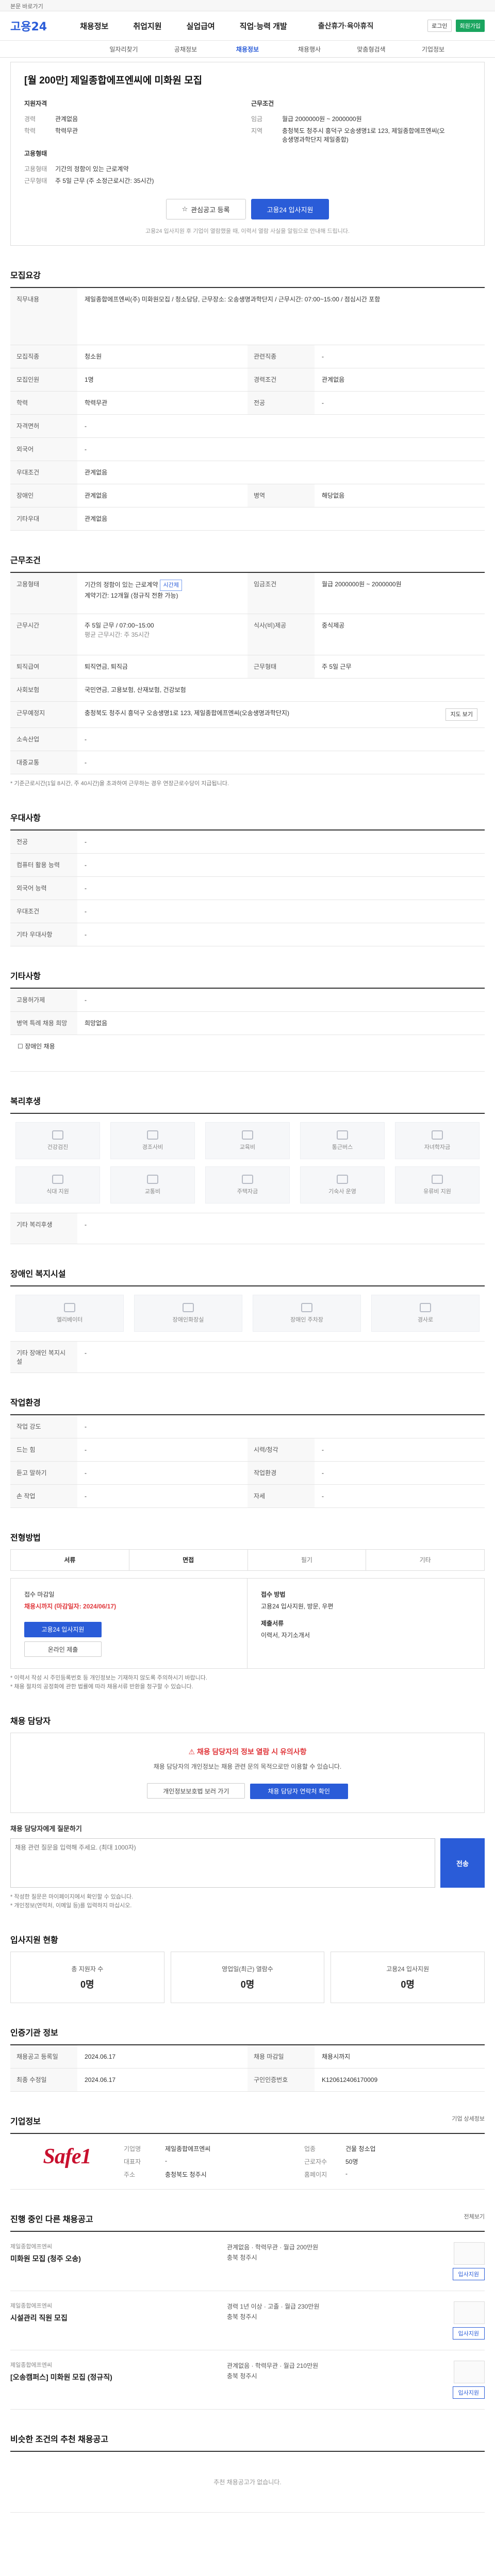 The height and width of the screenshot is (2576, 495). I want to click on table-row: 외국어 -, so click(247, 449).